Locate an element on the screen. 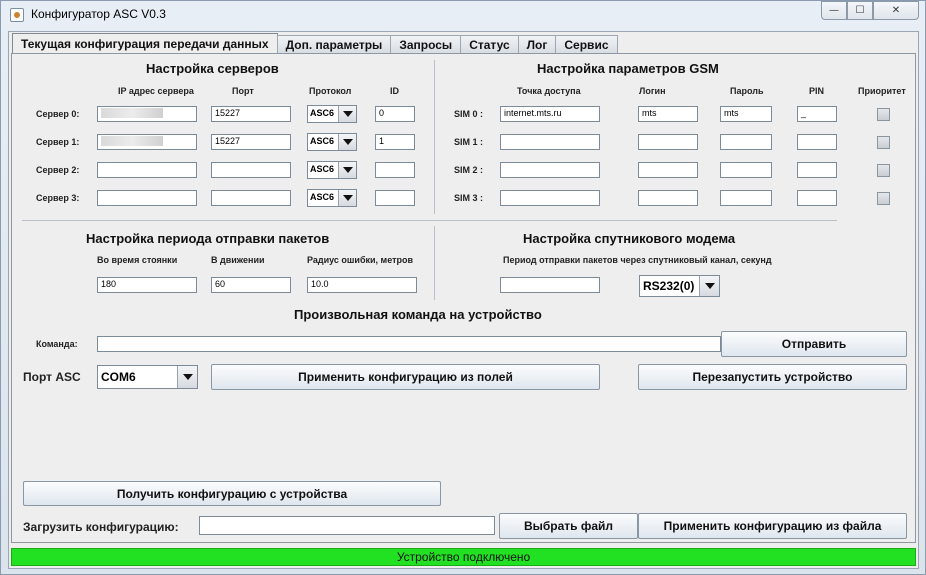 This screenshot has height=575, width=926. restart-device-button: Перезапустить устройство is located at coordinates (772, 377).